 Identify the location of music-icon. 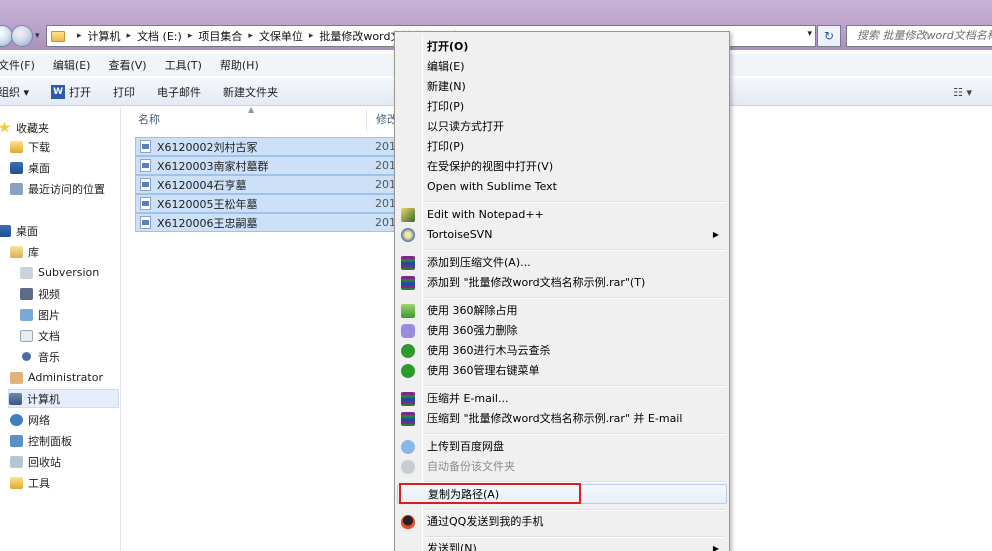
(26, 356).